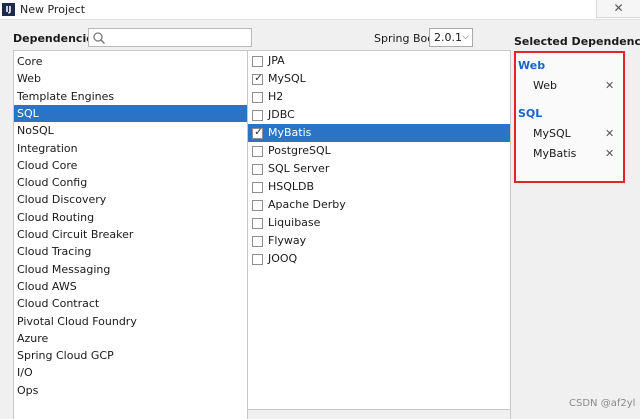 Image resolution: width=640 pixels, height=419 pixels. Describe the element at coordinates (555, 153) in the screenshot. I see `selected-dependency-item: MyBatis` at that location.